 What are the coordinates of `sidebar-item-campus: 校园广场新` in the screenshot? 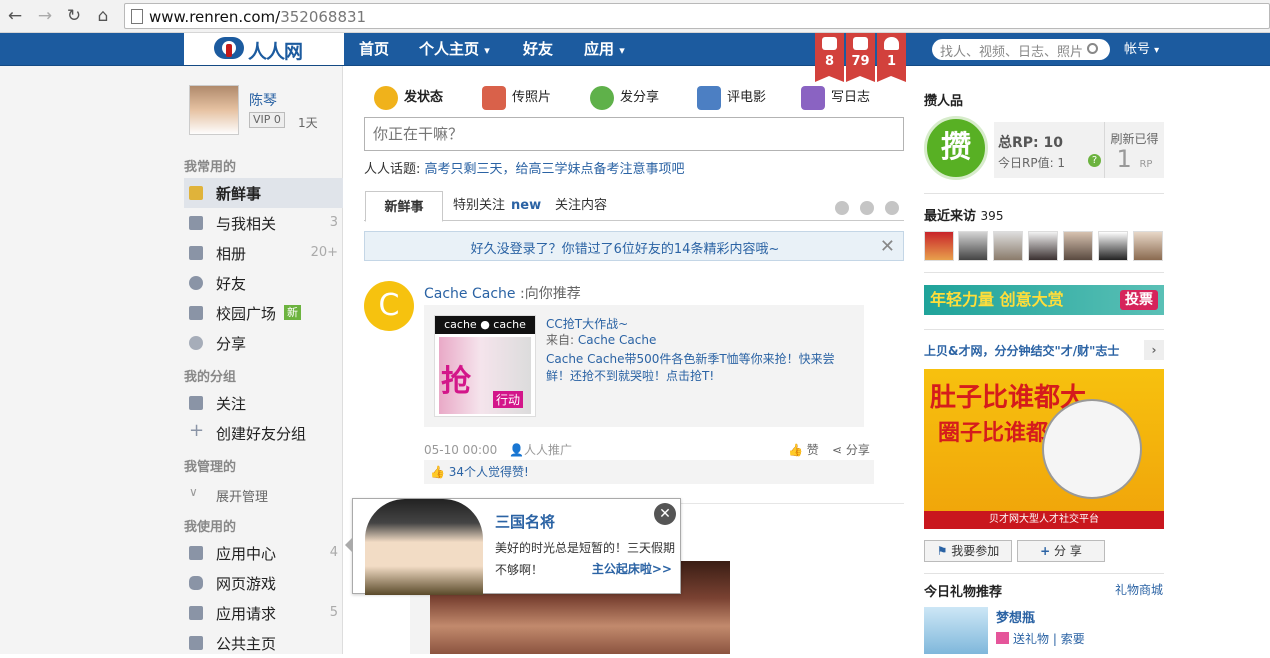 It's located at (263, 313).